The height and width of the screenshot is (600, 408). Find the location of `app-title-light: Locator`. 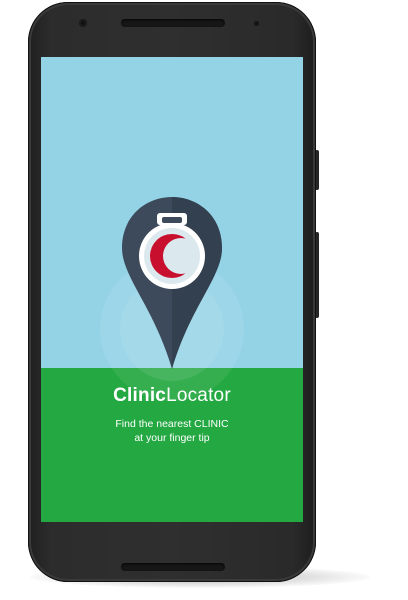

app-title-light: Locator is located at coordinates (198, 395).